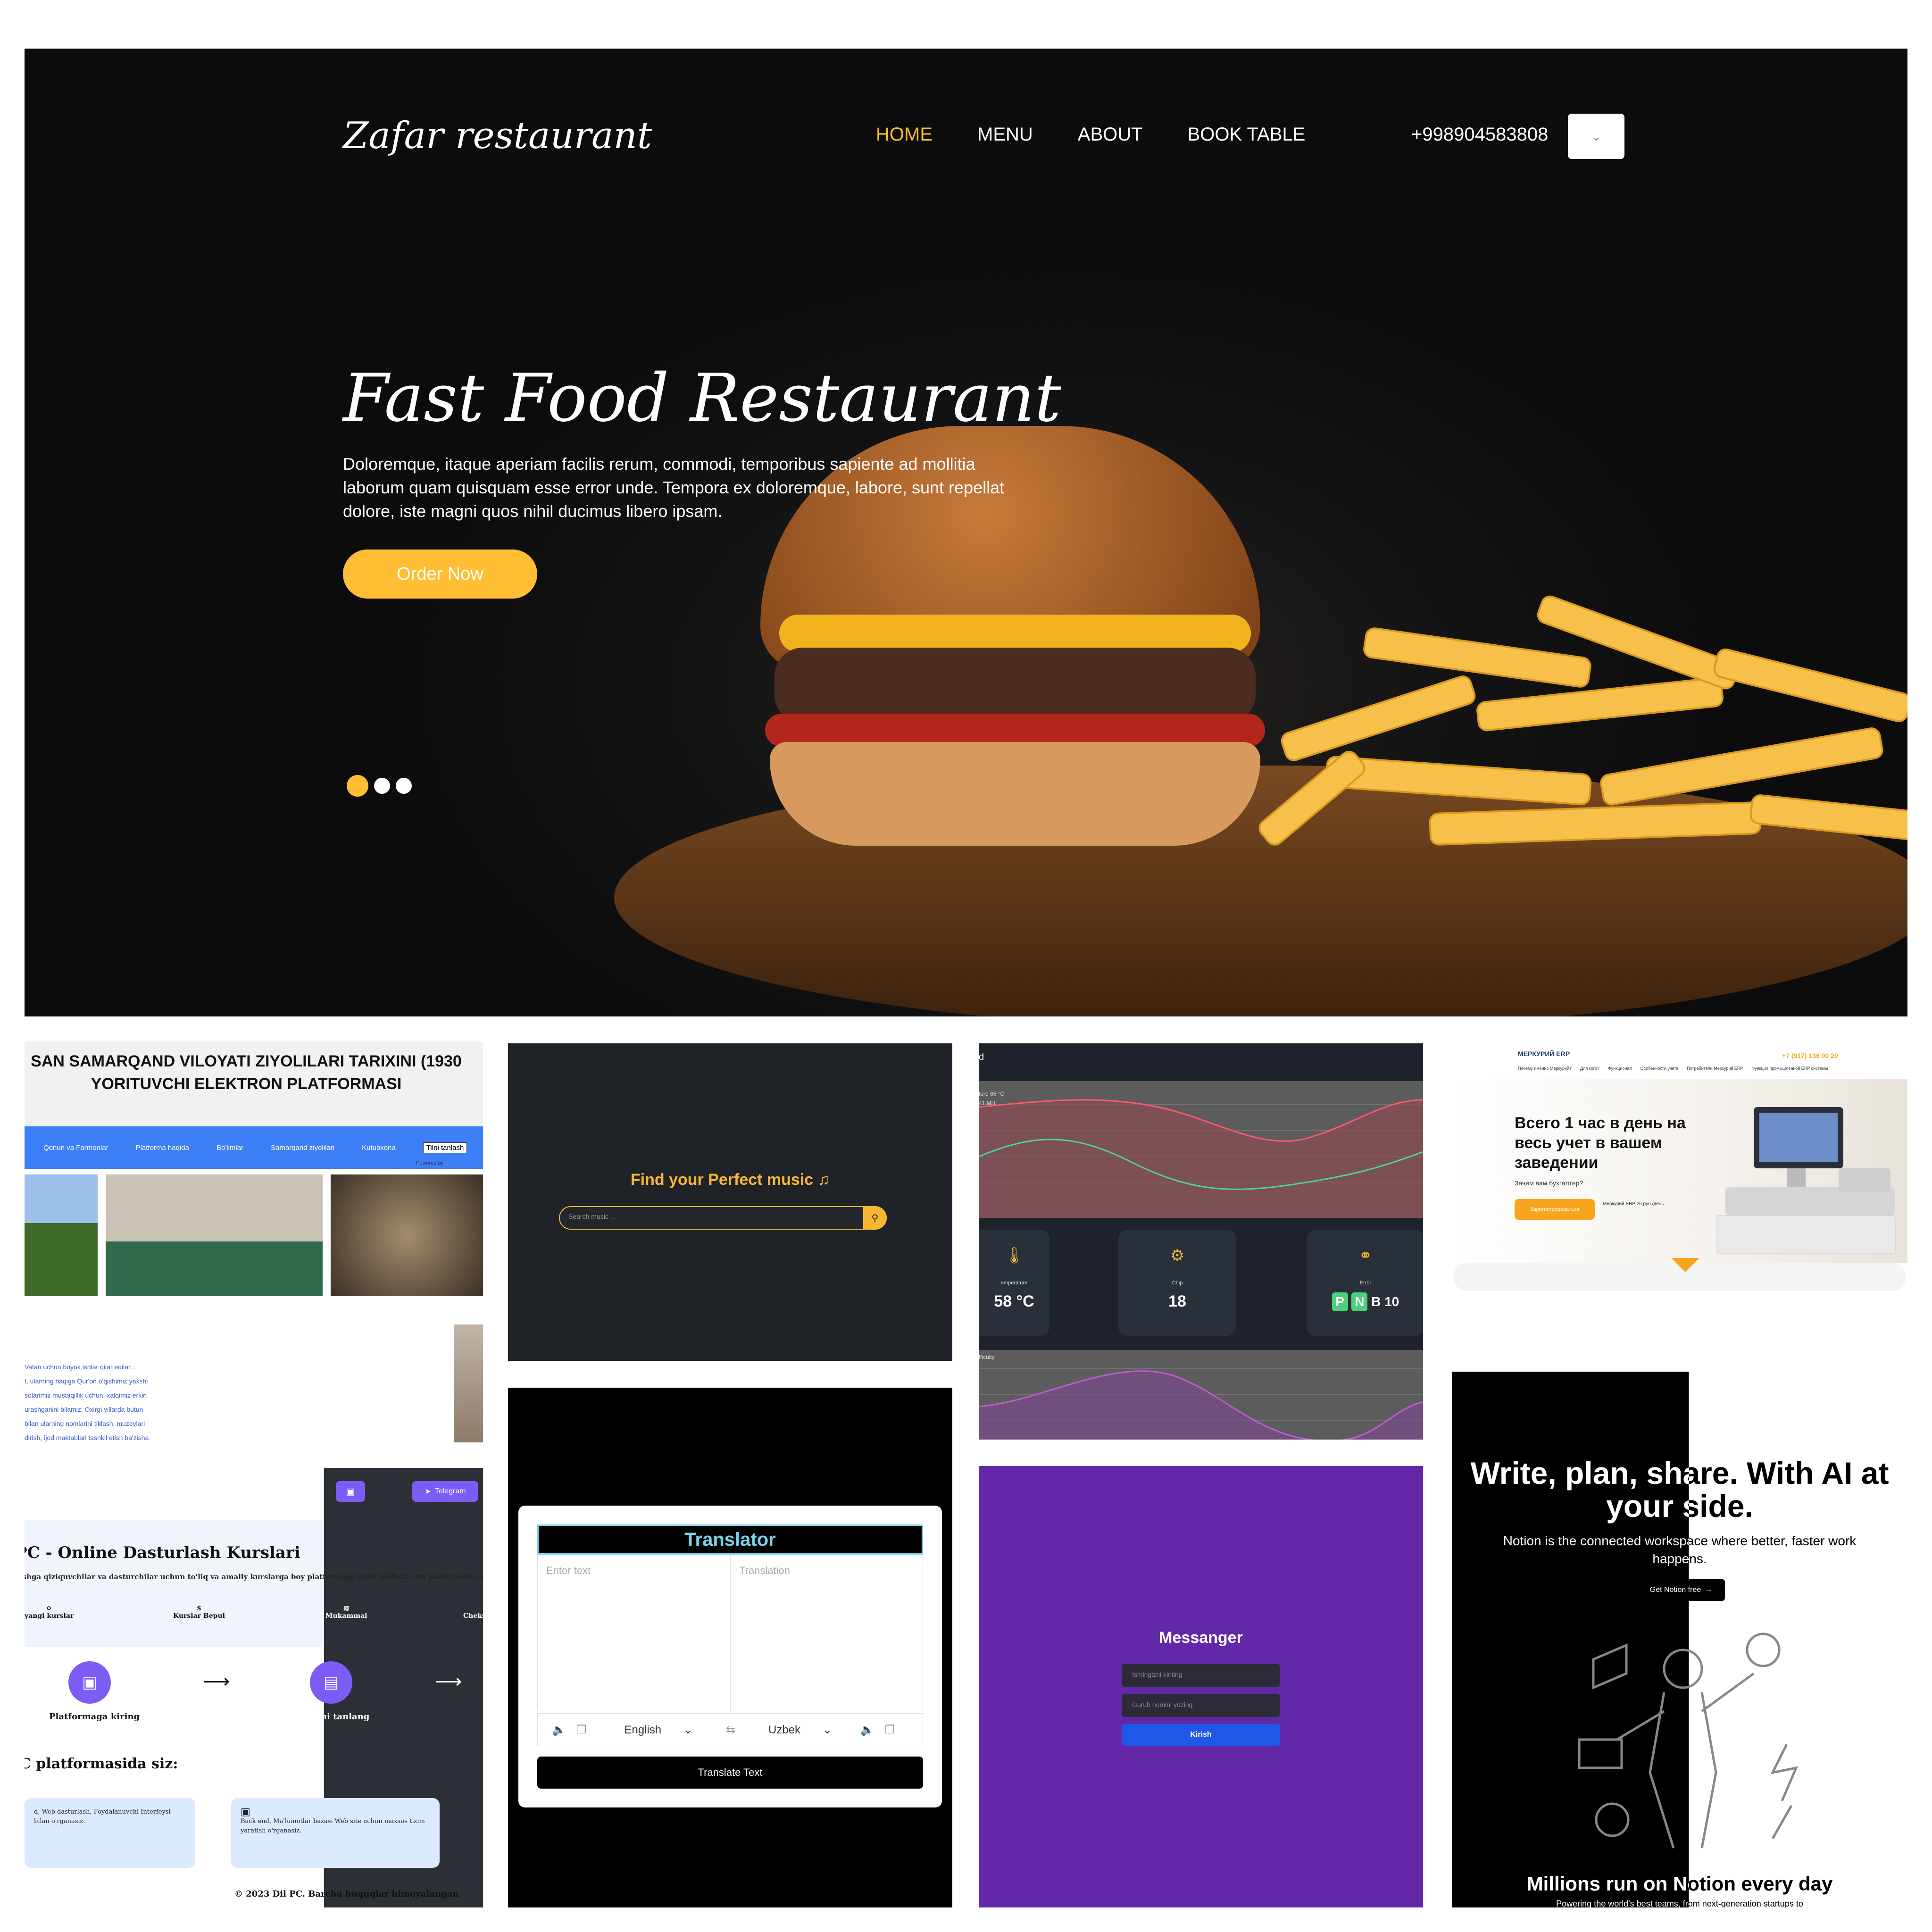  Describe the element at coordinates (988, 1103) in the screenshot. I see `frequency-readout: 41 MH` at that location.